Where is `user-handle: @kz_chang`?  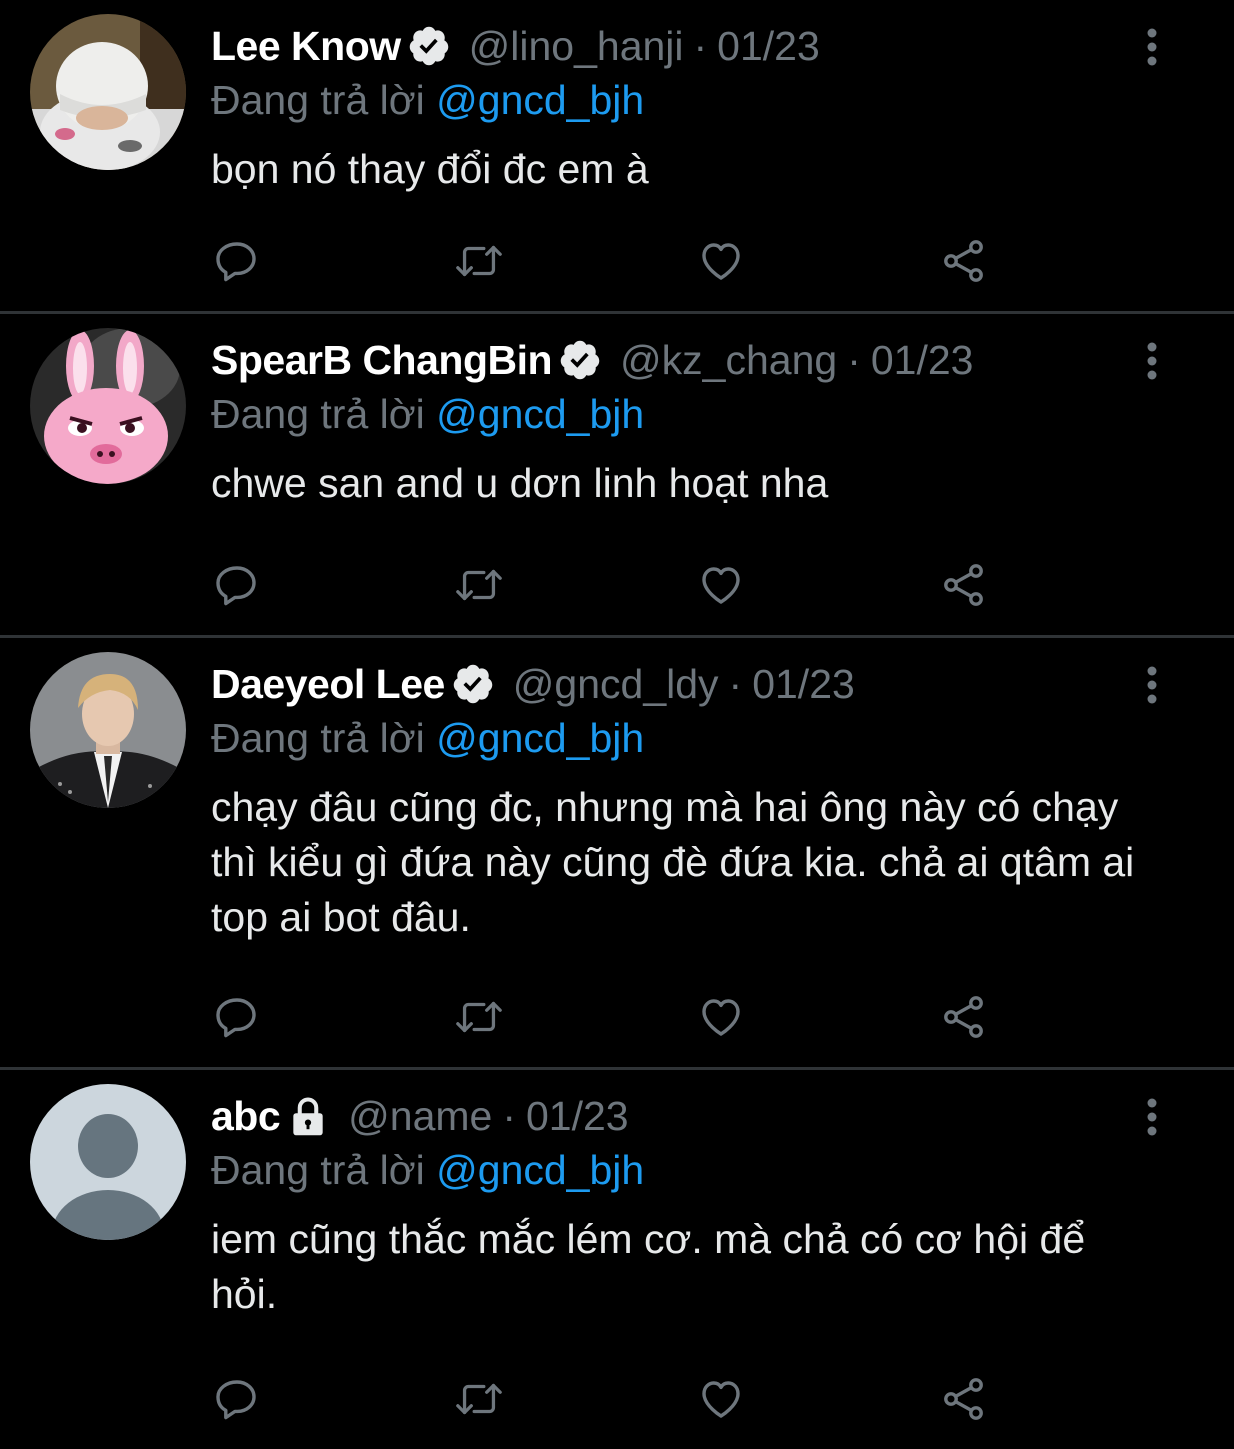 user-handle: @kz_chang is located at coordinates (728, 360).